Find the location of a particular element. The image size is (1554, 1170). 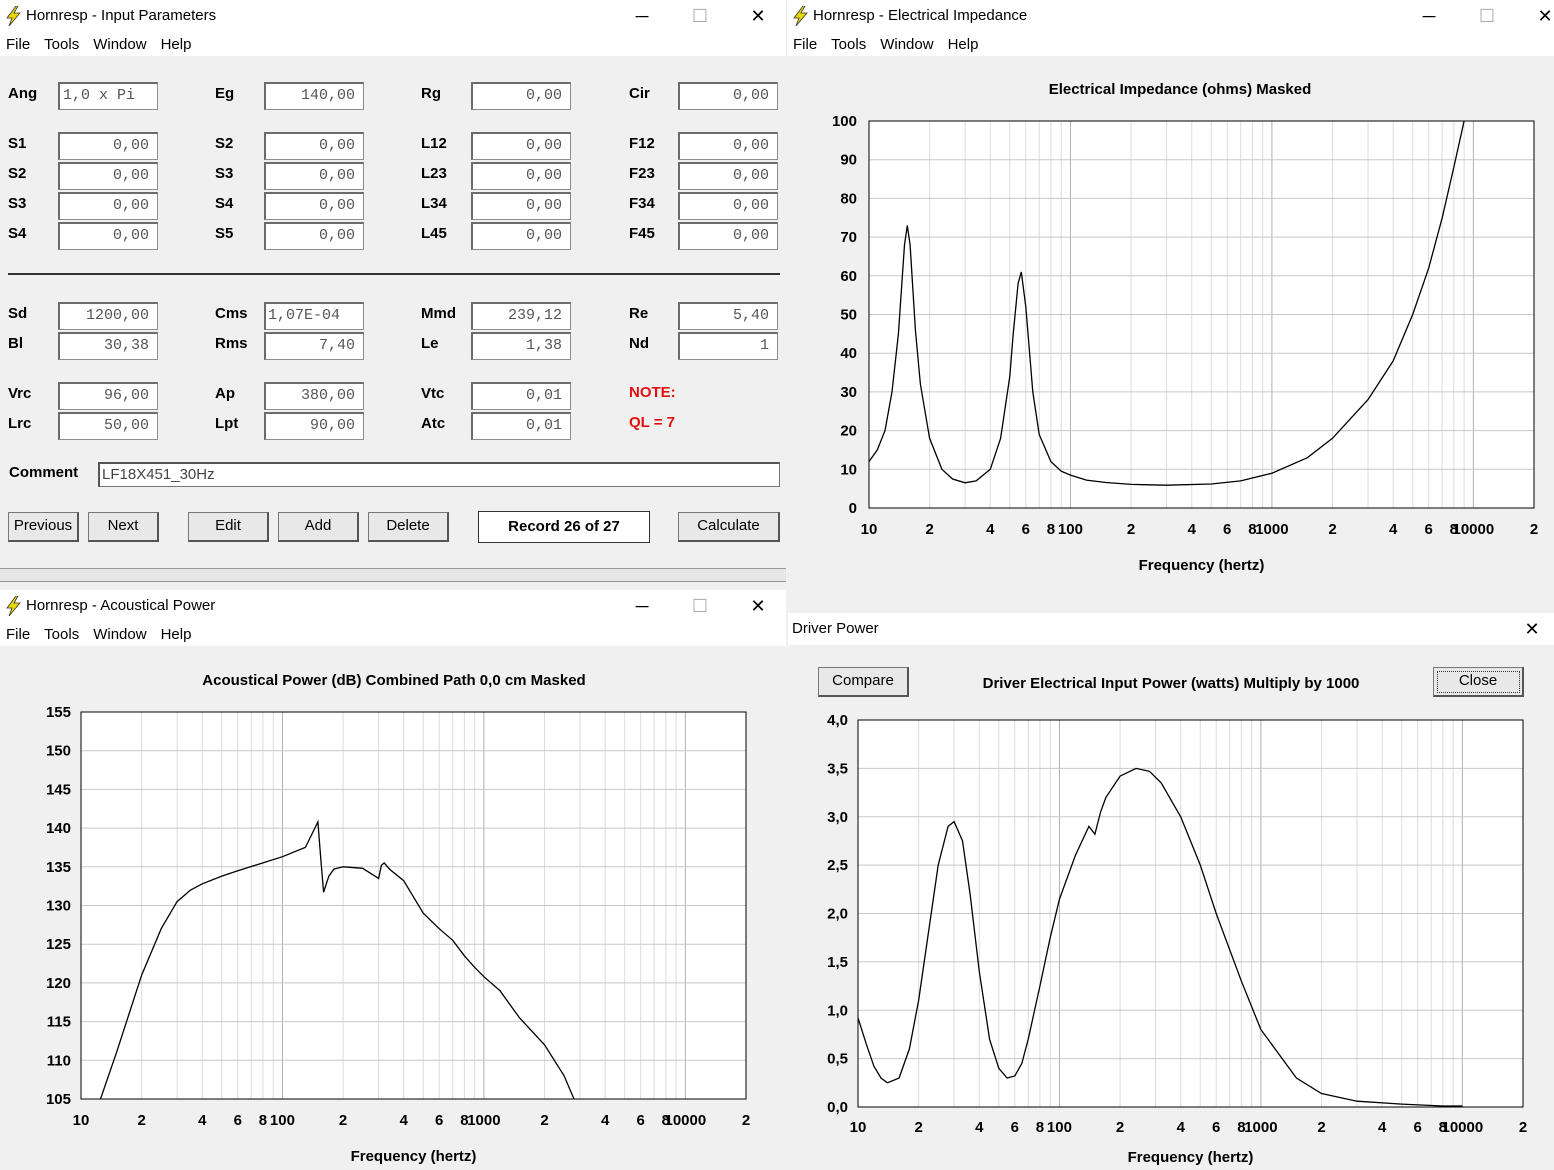

y-tick-label: 100 is located at coordinates (844, 121).